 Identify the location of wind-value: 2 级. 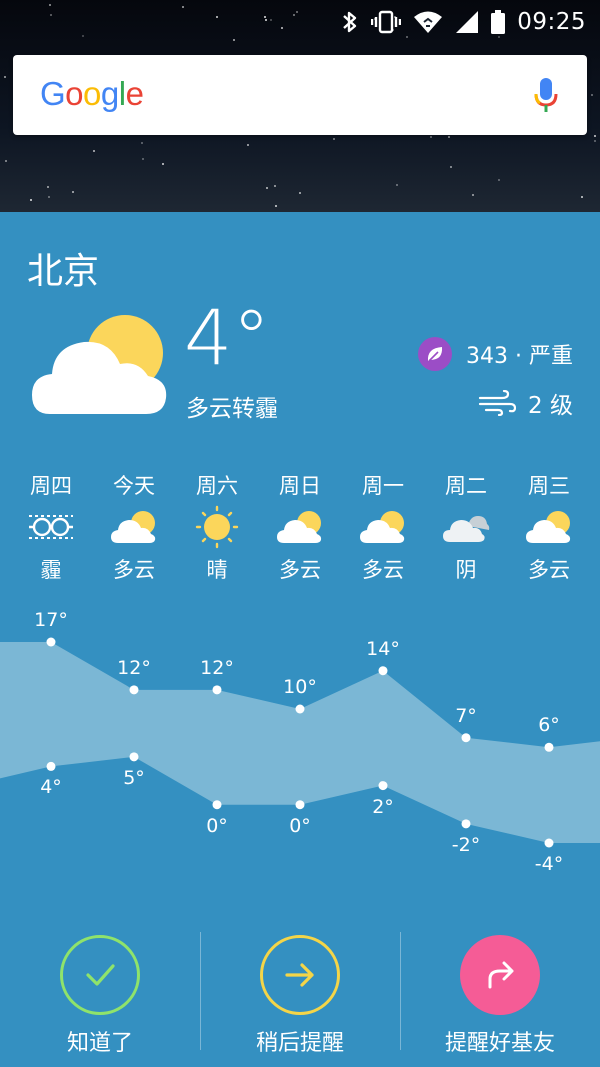
(550, 406).